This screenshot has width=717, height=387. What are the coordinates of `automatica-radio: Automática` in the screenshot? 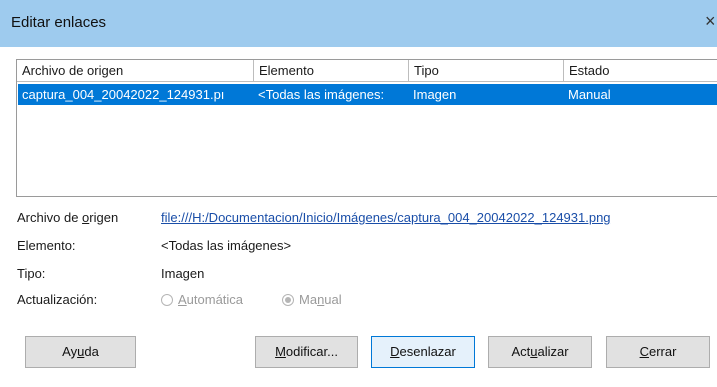 It's located at (202, 299).